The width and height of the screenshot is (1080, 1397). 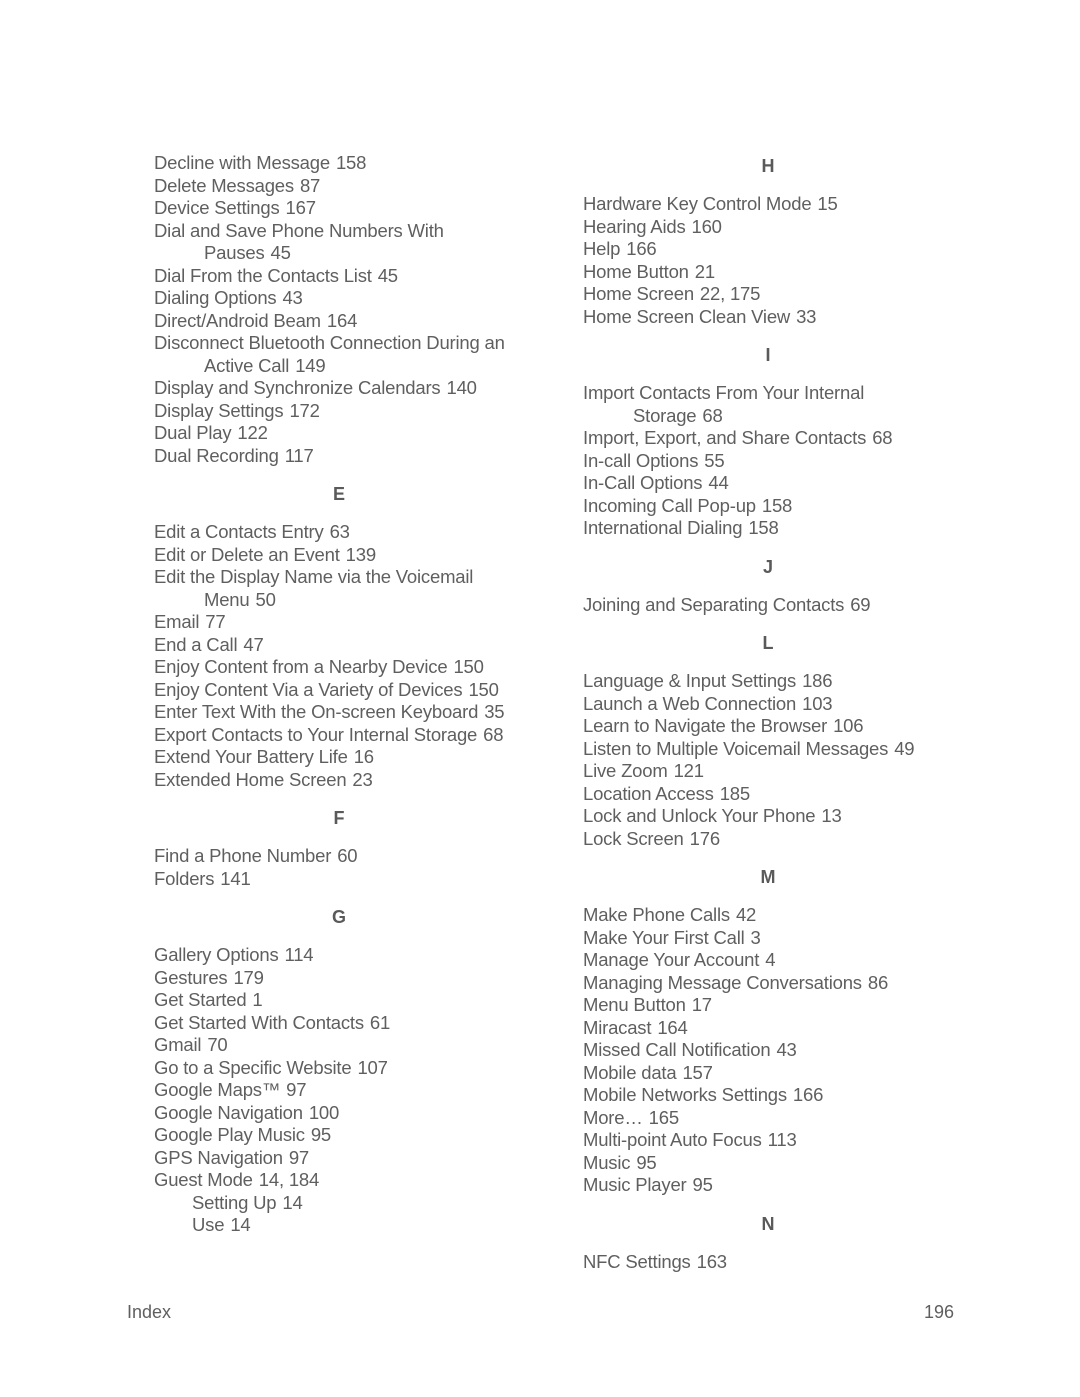 I want to click on index-term: Dialing Options, so click(x=215, y=297).